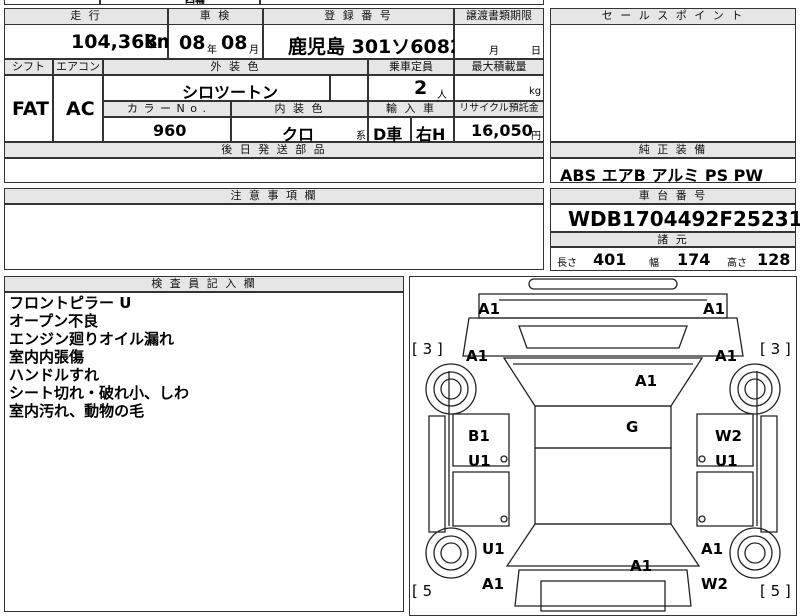  What do you see at coordinates (192, 43) in the screenshot?
I see `inspection-year: 08` at bounding box center [192, 43].